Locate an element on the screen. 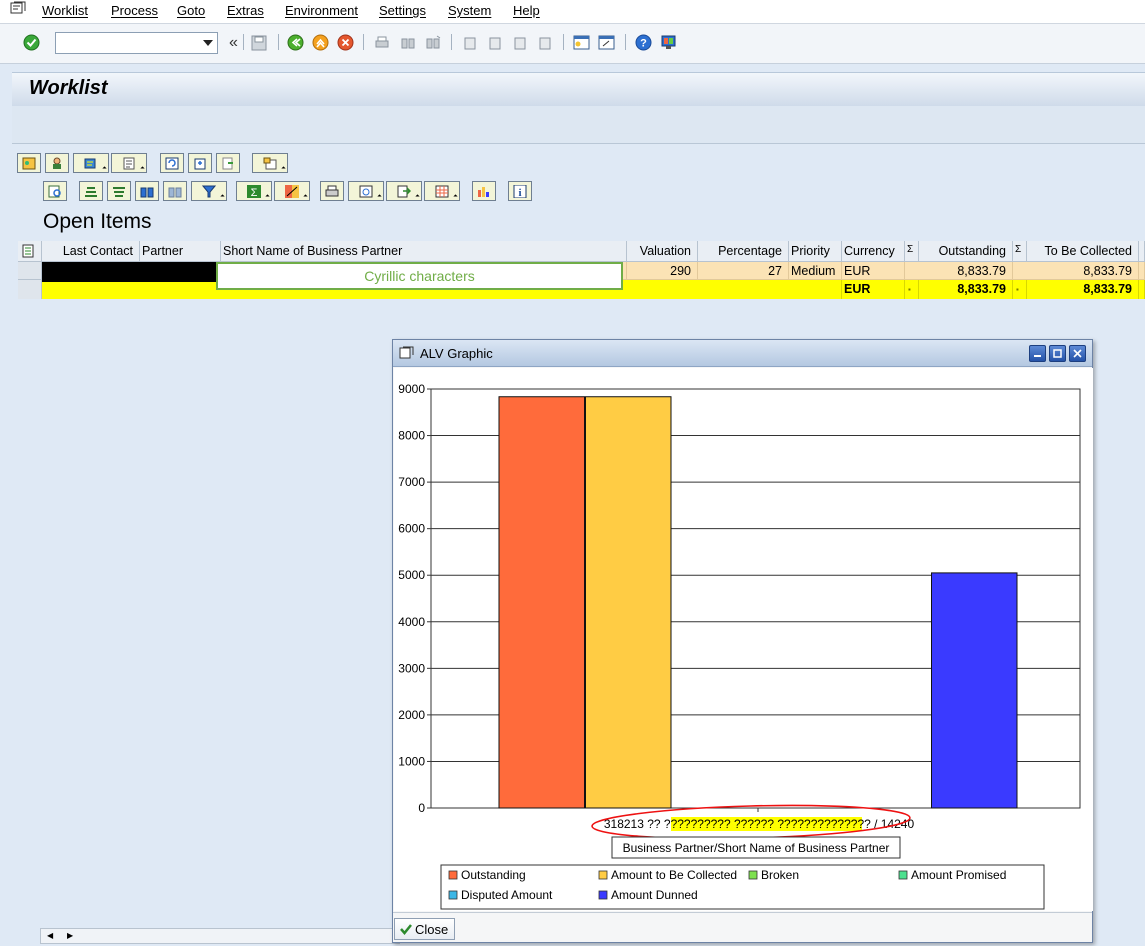  total-outstanding: 8,833.79 is located at coordinates (966, 289).